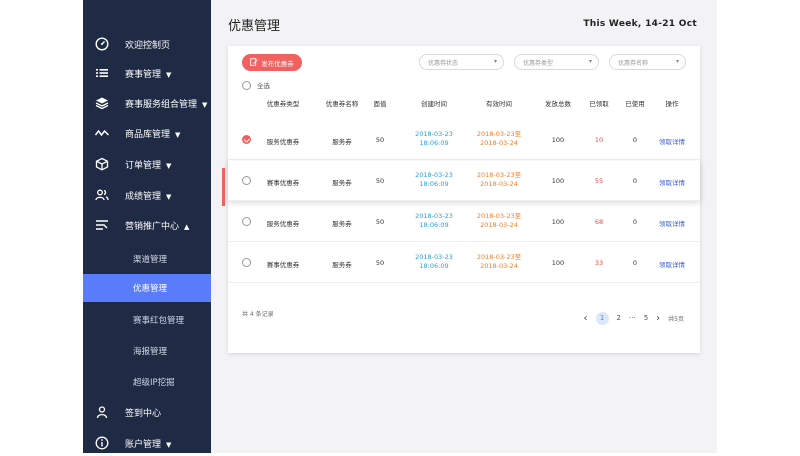 This screenshot has width=800, height=456. I want to click on select-all-checkbox: 全选, so click(256, 85).